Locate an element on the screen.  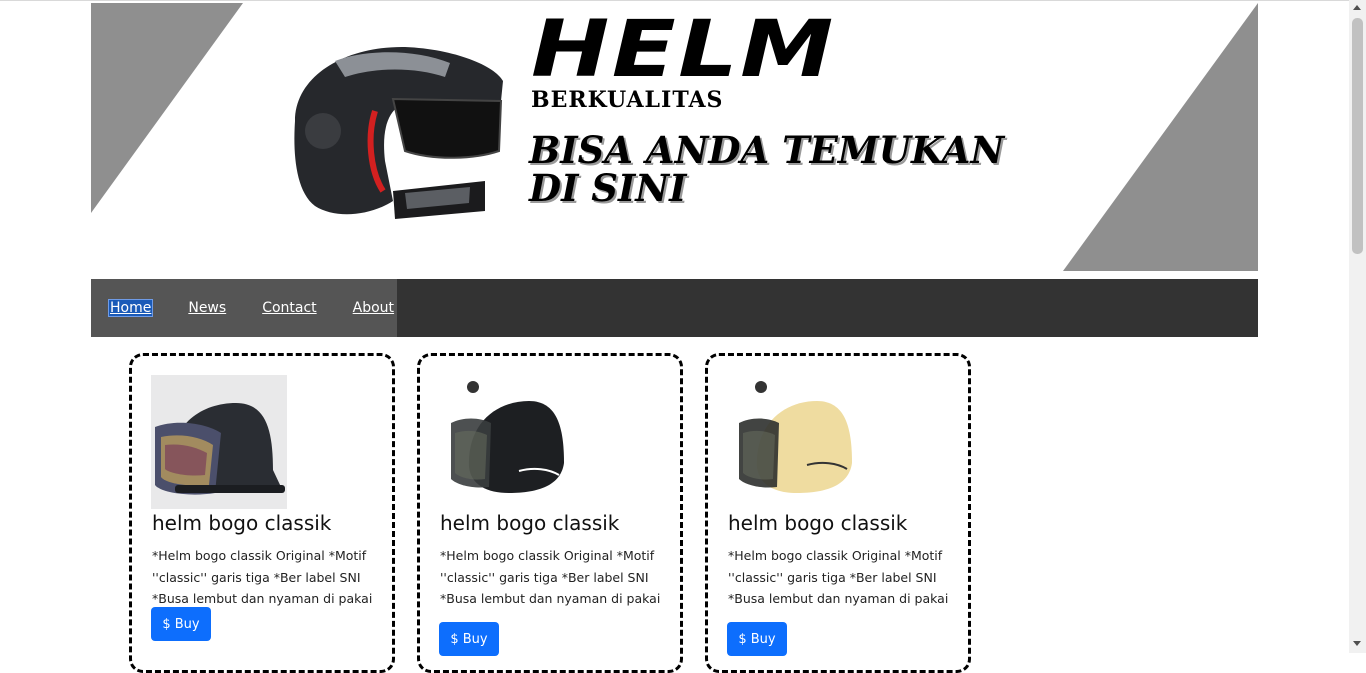
page-scrollbar is located at coordinates (1357, 326).